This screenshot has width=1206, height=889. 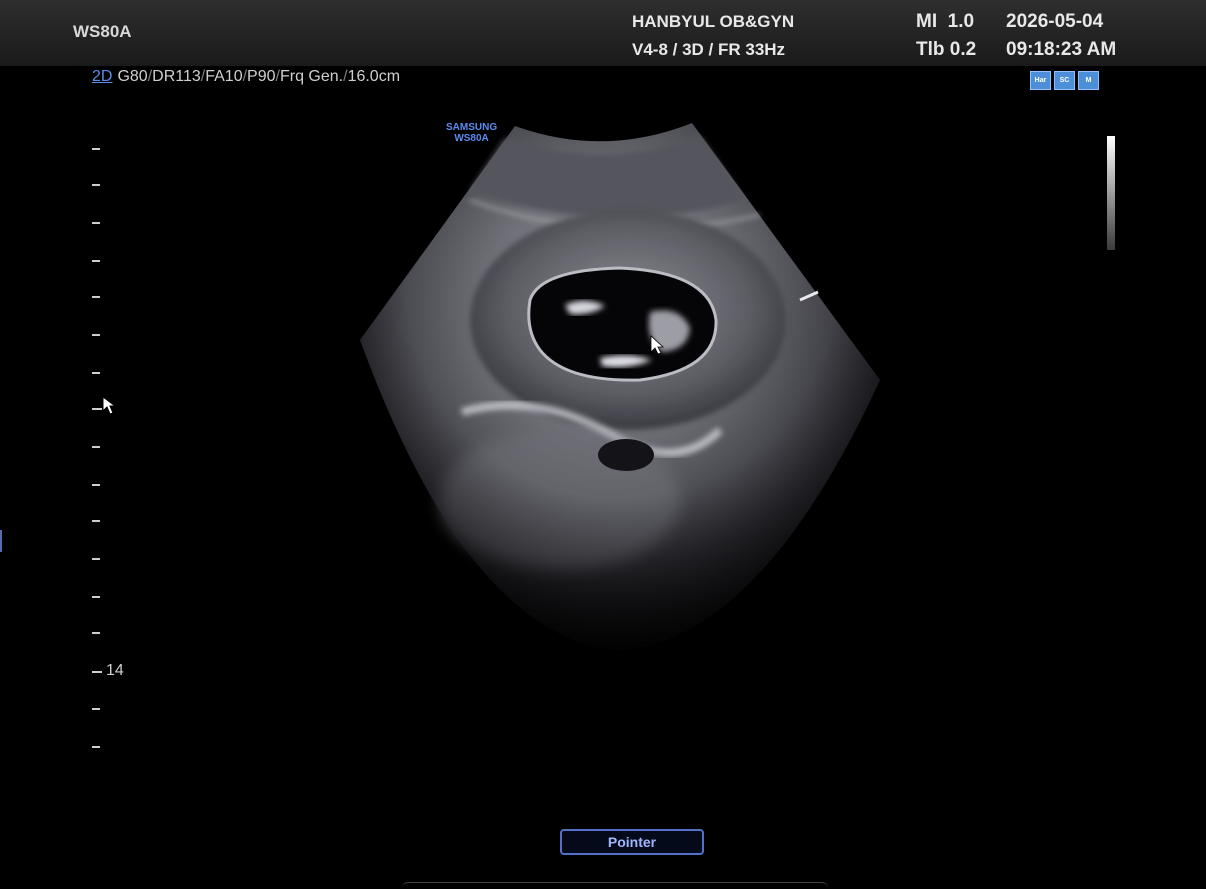 I want to click on pointer-button: Pointer, so click(x=632, y=842).